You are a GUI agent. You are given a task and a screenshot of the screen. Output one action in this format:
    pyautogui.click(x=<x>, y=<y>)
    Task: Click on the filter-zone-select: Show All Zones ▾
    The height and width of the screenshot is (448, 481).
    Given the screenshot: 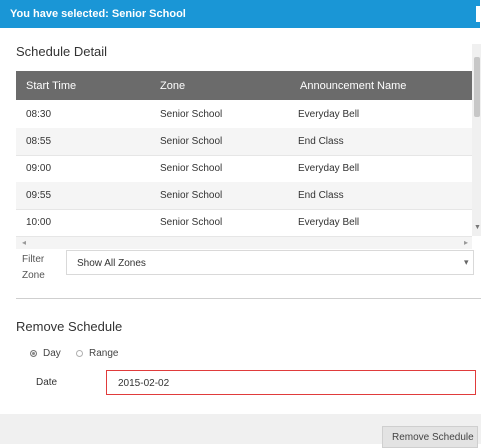 What is the action you would take?
    pyautogui.click(x=270, y=262)
    